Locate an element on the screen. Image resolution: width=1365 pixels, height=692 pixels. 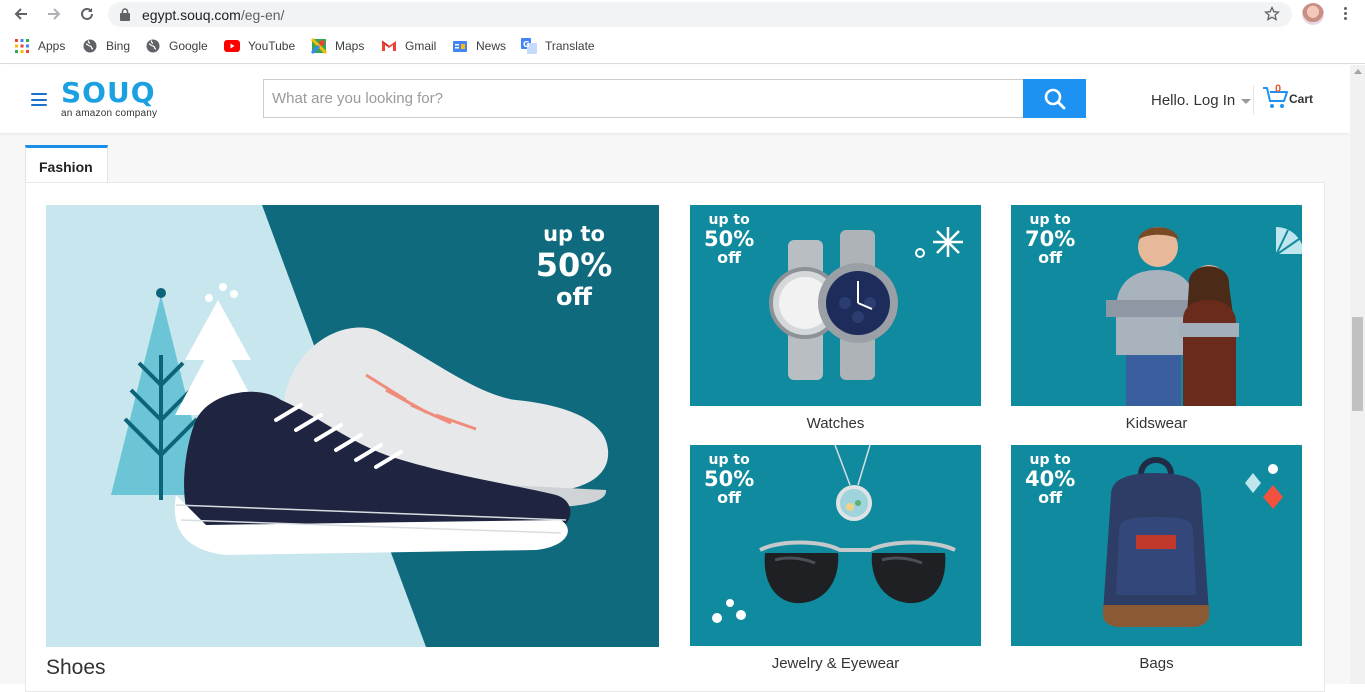
bags-caption: Bags is located at coordinates (1156, 663).